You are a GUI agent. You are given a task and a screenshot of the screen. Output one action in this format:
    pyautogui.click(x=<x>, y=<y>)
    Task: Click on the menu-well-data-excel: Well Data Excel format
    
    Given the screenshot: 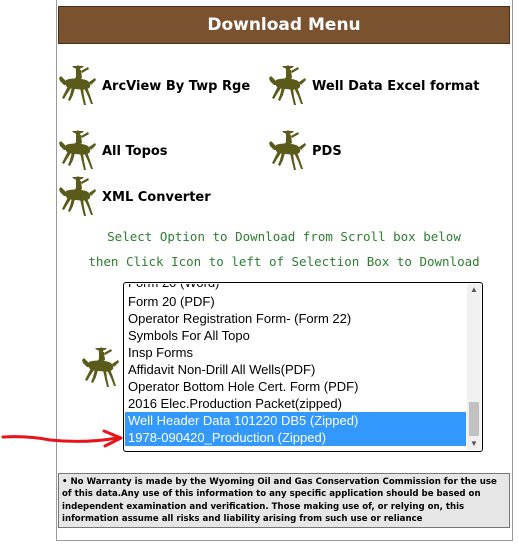 What is the action you would take?
    pyautogui.click(x=374, y=86)
    